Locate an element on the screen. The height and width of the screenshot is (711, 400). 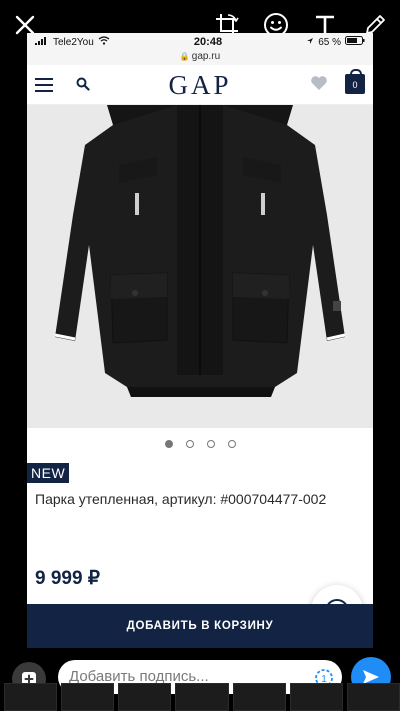
gap-logo: GAP is located at coordinates (199, 85).